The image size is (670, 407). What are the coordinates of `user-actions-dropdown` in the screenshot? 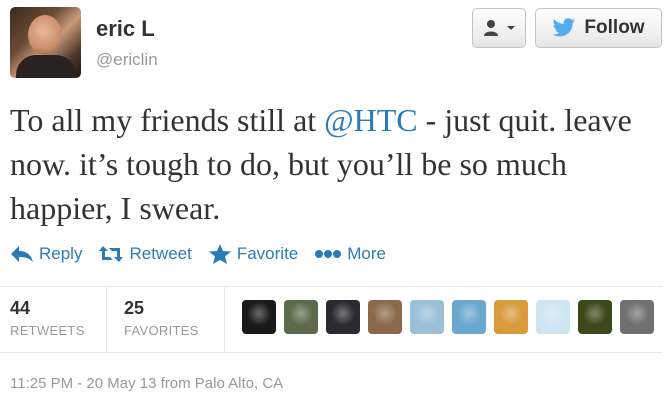 It's located at (499, 28).